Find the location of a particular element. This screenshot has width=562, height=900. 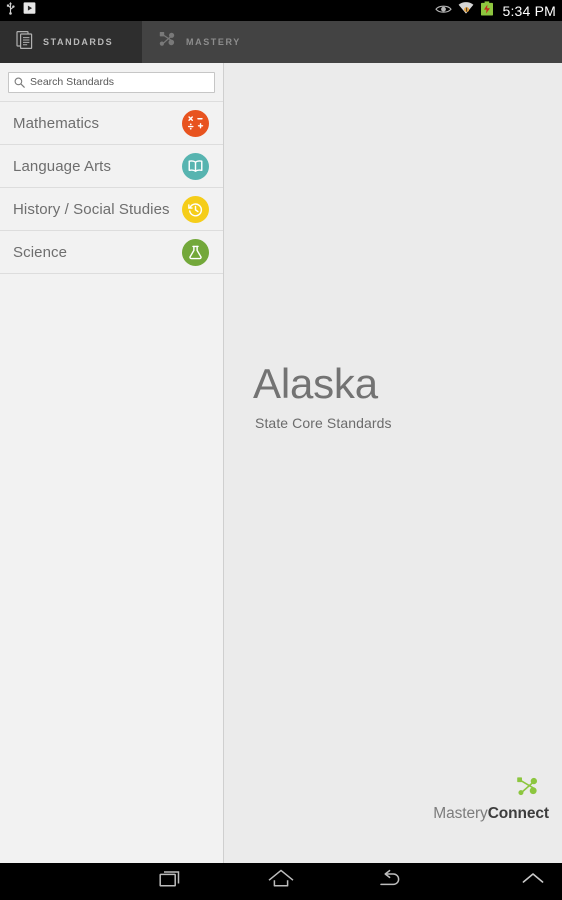

android-nav-bar is located at coordinates (281, 881).